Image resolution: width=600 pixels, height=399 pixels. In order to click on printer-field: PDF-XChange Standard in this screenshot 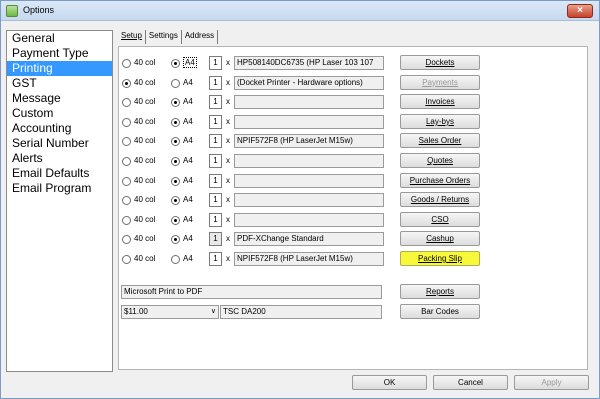, I will do `click(309, 239)`.